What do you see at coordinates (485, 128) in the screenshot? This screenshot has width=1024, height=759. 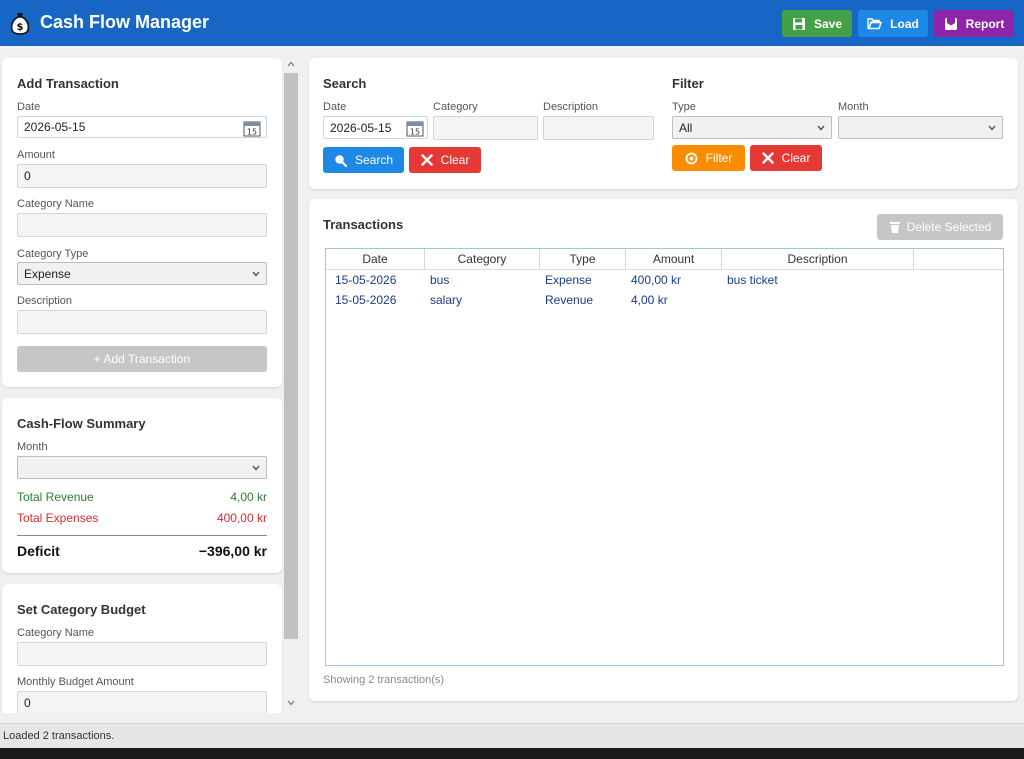 I see `search-category-field` at bounding box center [485, 128].